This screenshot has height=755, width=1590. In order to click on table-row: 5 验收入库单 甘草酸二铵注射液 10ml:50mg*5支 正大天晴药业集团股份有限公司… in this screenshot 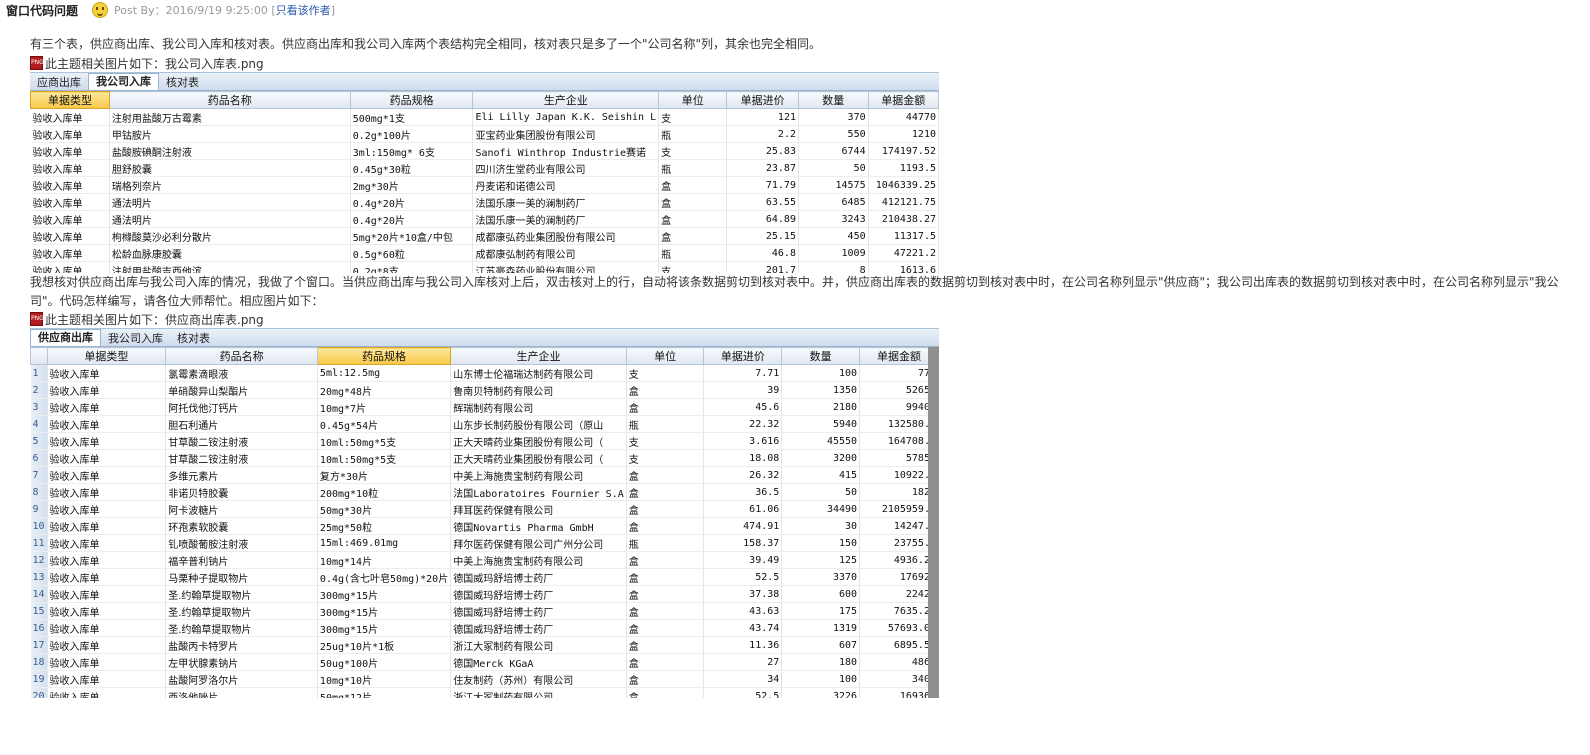, I will do `click(484, 441)`.